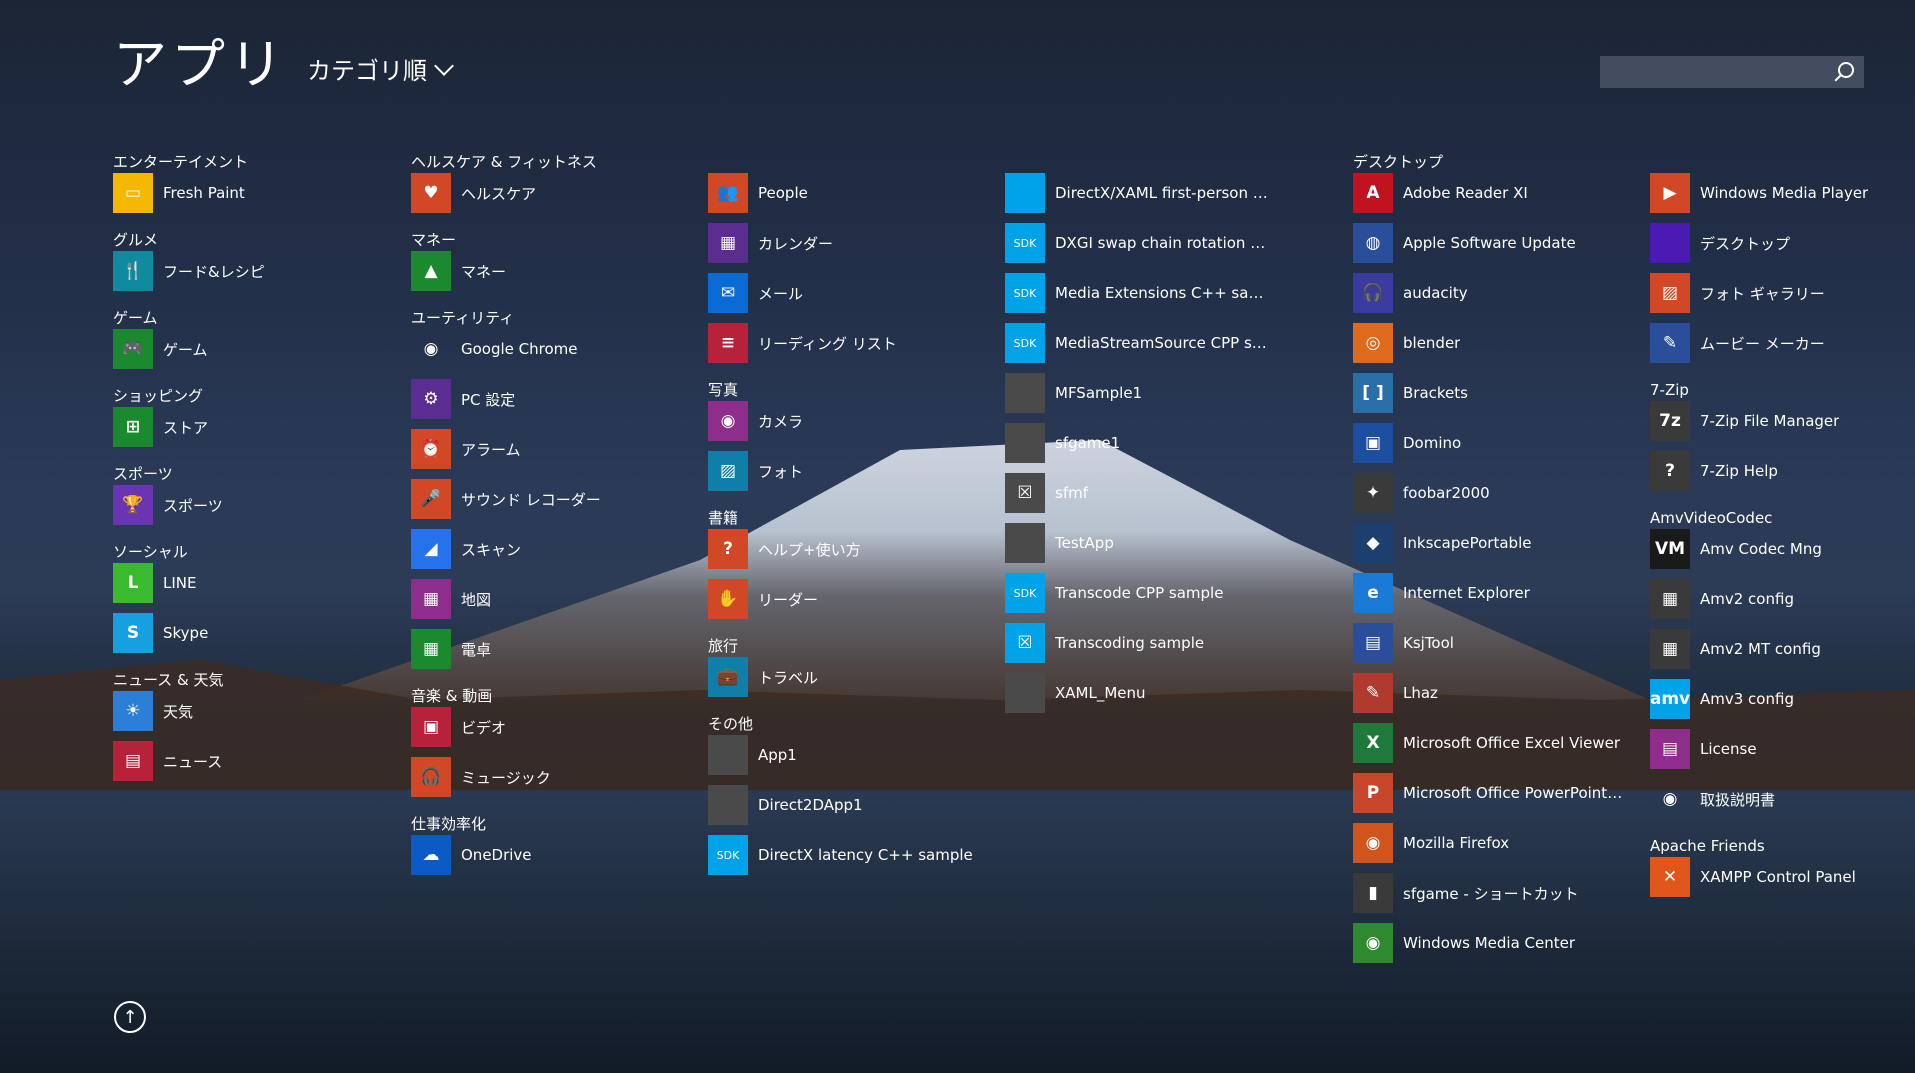 This screenshot has height=1073, width=1915. I want to click on app-tile: ▤ KsjTool, so click(1498, 643).